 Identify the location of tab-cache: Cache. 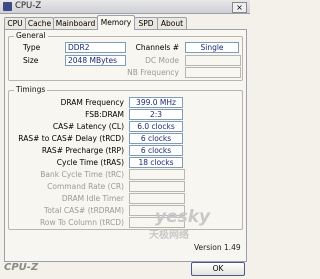
(39, 23).